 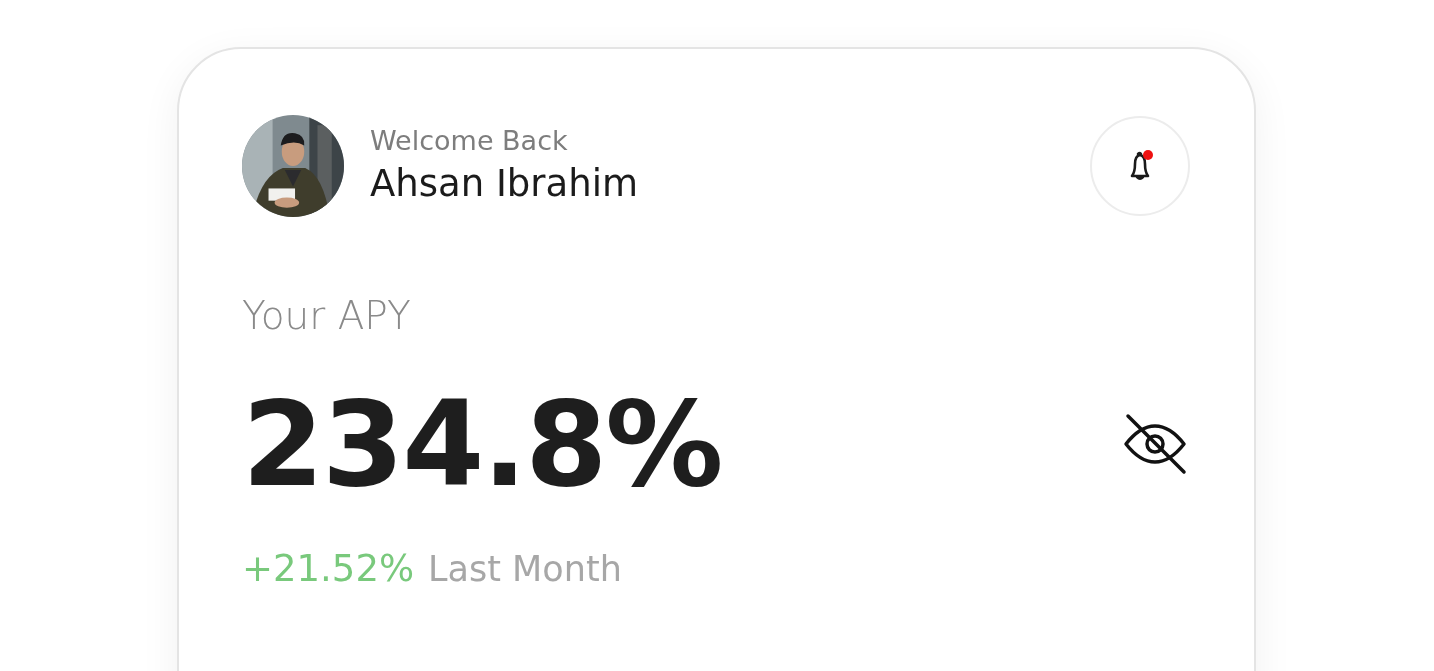 I want to click on change-period: Last Month, so click(x=525, y=569).